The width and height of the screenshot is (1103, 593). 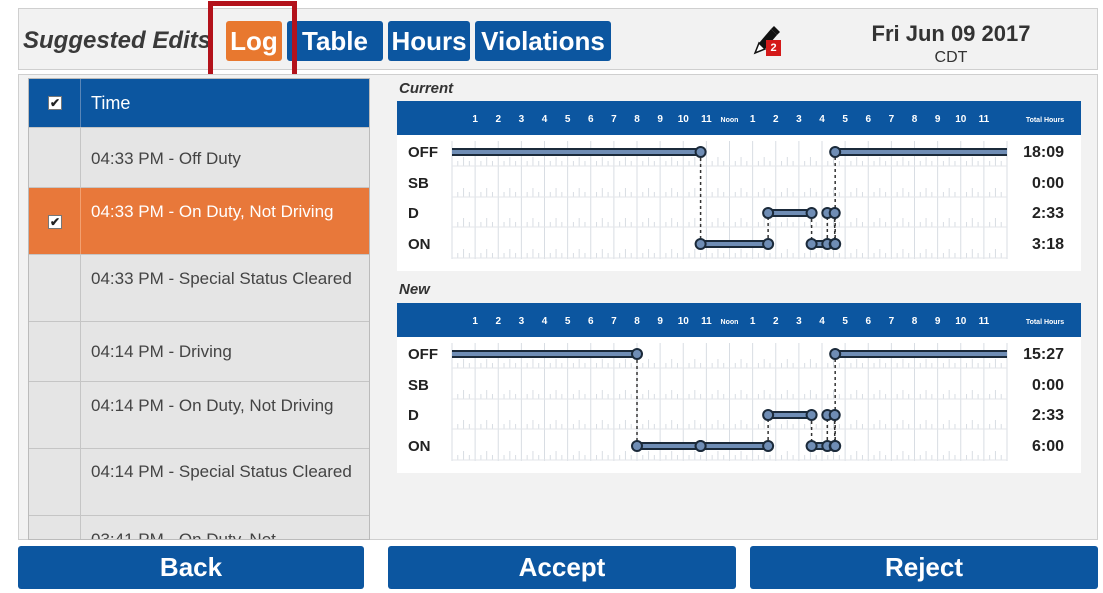 I want to click on list-item: 04:33 PM - Special Status Cleared, so click(x=199, y=287).